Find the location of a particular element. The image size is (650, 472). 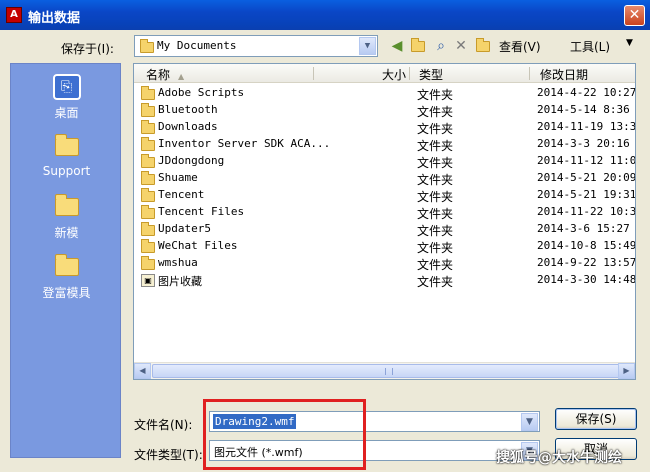

save-button: 保存(S) is located at coordinates (596, 419).